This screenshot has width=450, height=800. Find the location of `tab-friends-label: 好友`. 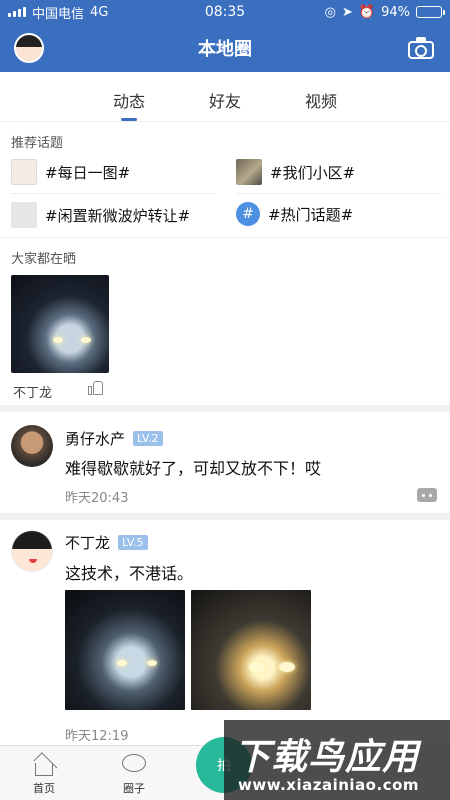

tab-friends-label: 好友 is located at coordinates (224, 101).